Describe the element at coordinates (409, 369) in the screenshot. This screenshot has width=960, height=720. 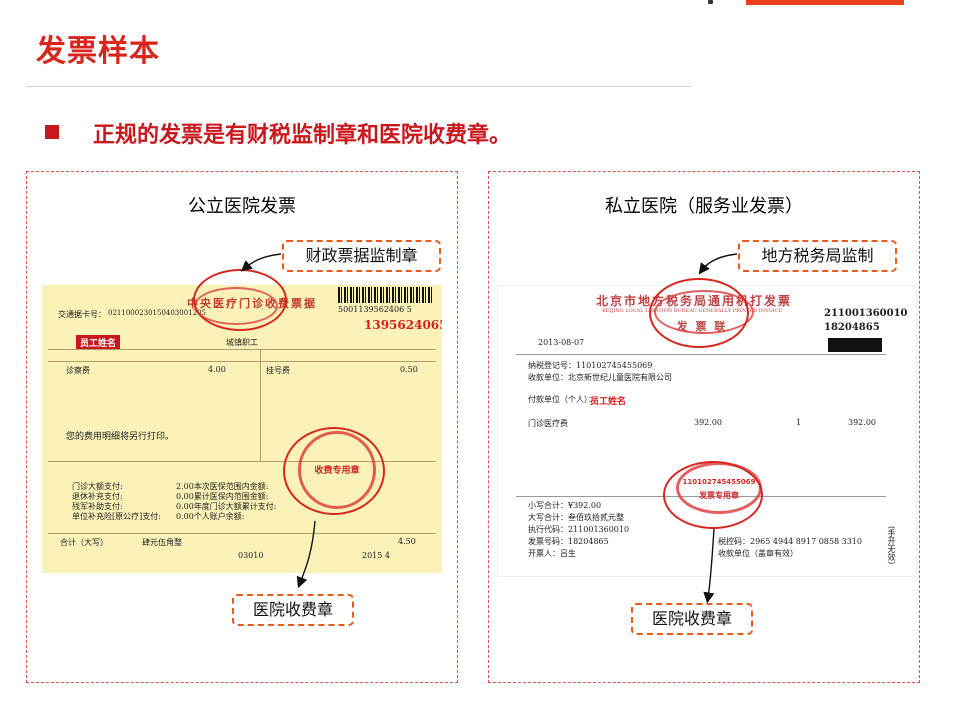
I see `item-right-value: 0.50` at that location.